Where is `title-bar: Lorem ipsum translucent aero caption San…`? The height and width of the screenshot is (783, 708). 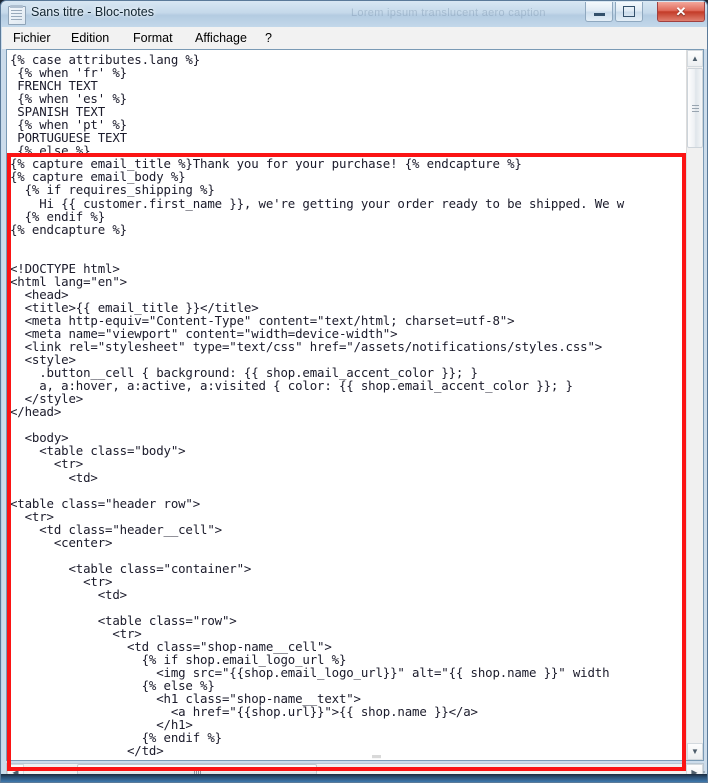 title-bar: Lorem ipsum translucent aero caption San… is located at coordinates (354, 14).